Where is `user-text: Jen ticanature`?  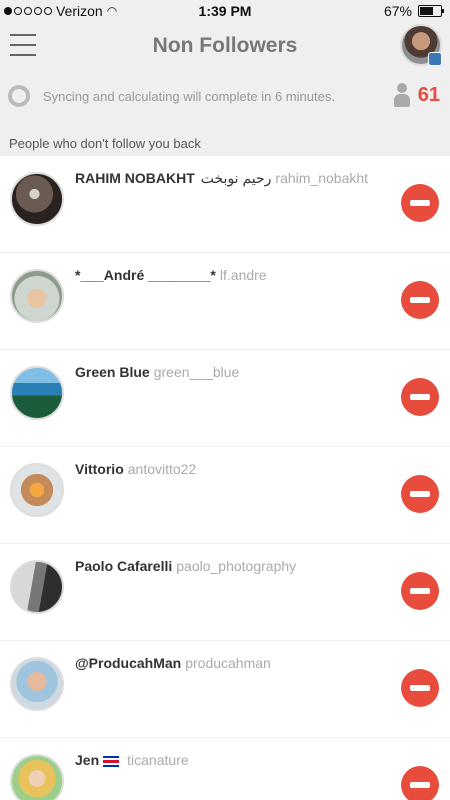
user-text: Jen ticanature is located at coordinates (132, 760).